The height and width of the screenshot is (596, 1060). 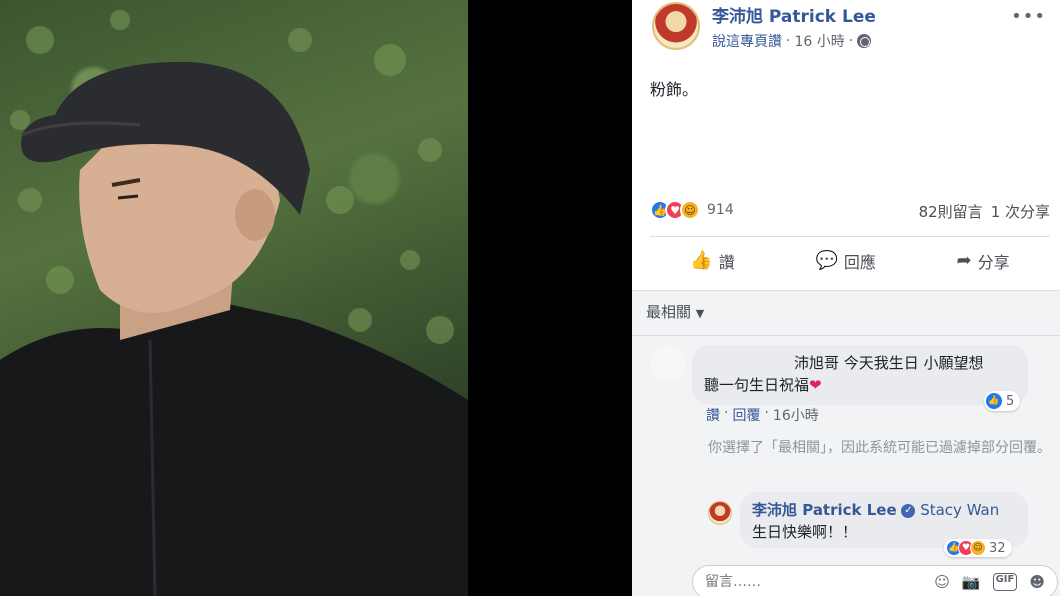 I want to click on comment-composer: ☺ 📷 GIF ☻, so click(x=875, y=580).